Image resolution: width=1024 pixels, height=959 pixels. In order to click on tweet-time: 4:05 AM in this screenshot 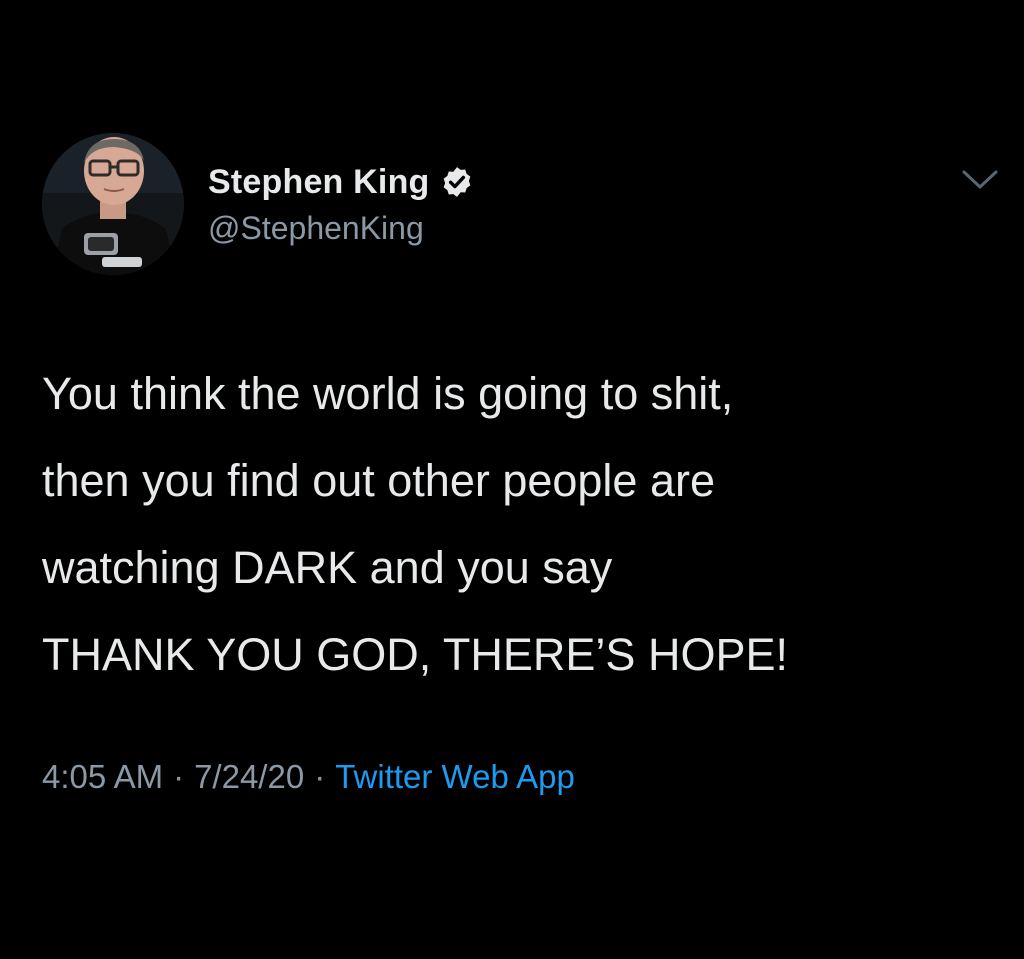, I will do `click(102, 776)`.